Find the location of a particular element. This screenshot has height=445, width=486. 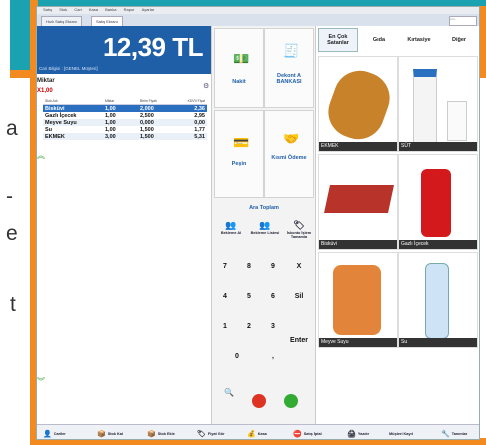

product-juice: Meyve Suyu is located at coordinates (358, 300).